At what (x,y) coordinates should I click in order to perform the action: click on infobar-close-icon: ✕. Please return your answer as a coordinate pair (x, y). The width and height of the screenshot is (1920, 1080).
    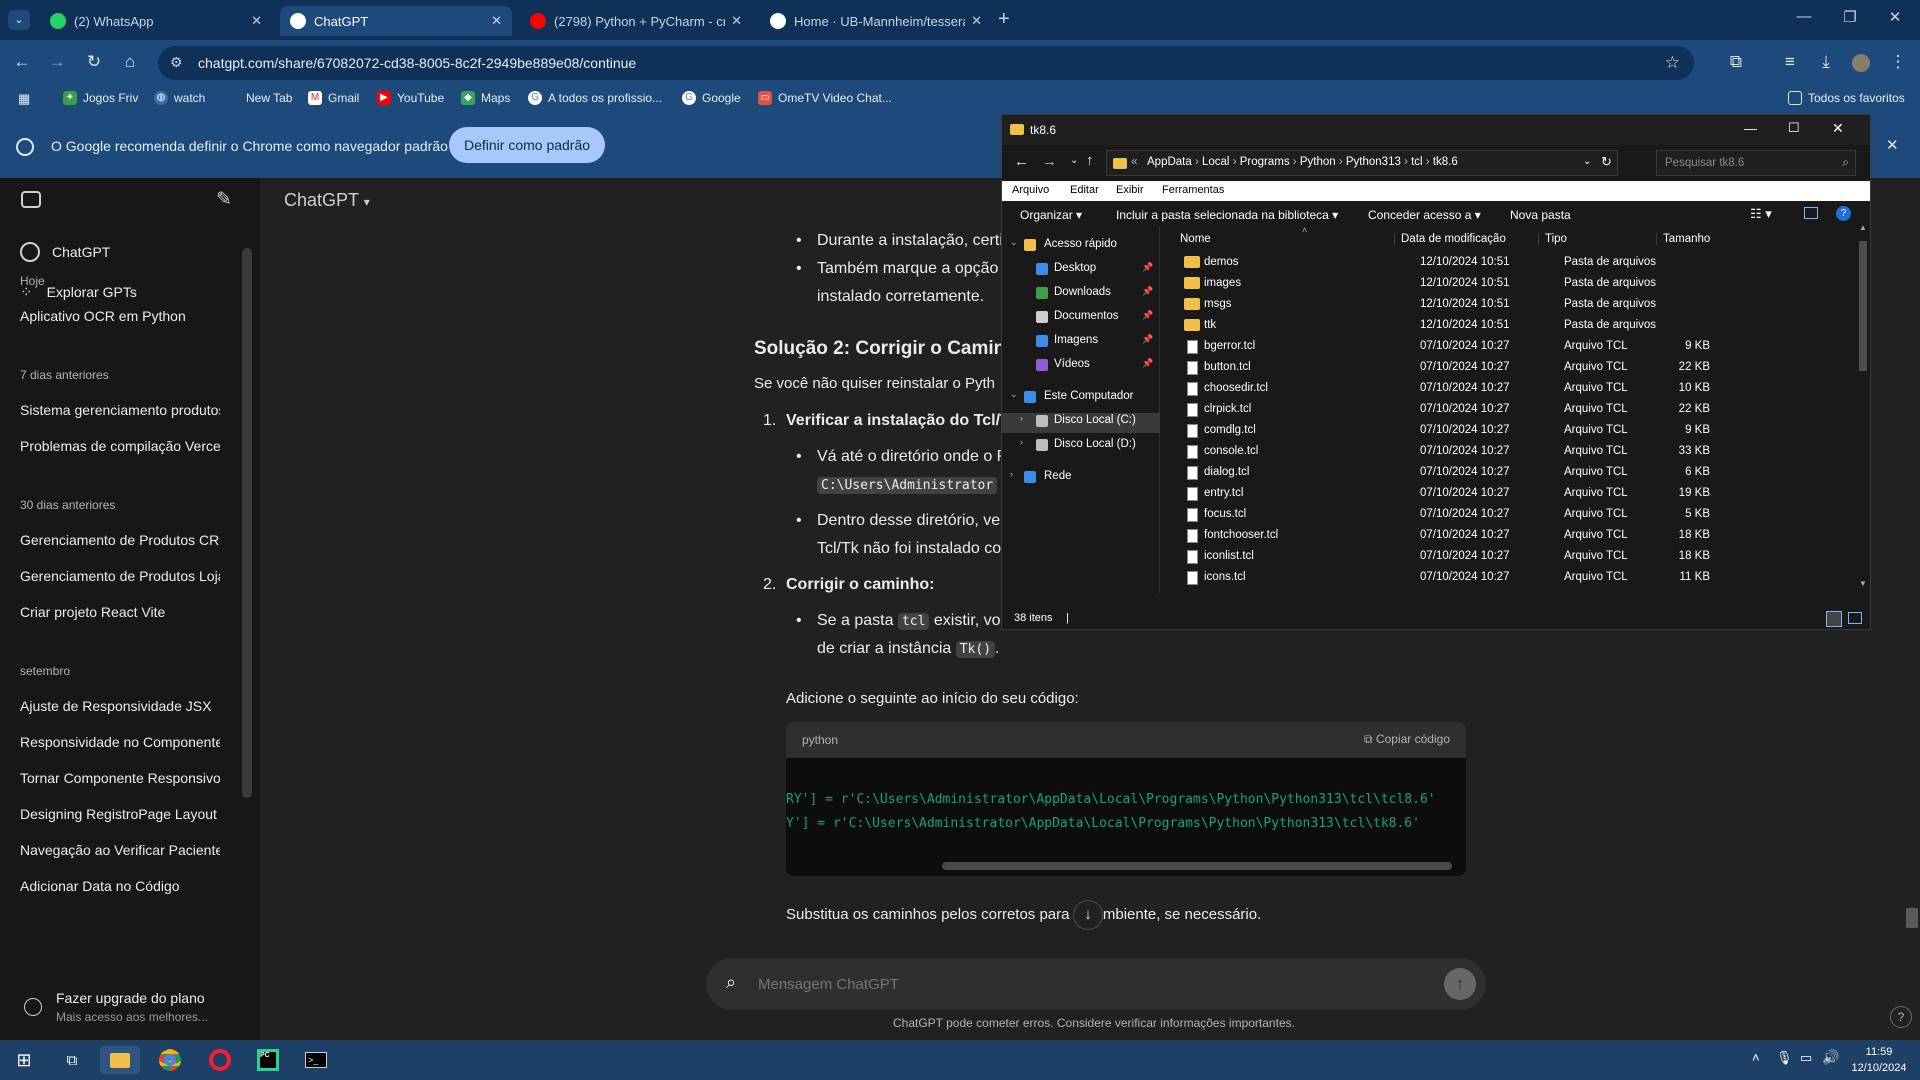
    Looking at the image, I should click on (1892, 145).